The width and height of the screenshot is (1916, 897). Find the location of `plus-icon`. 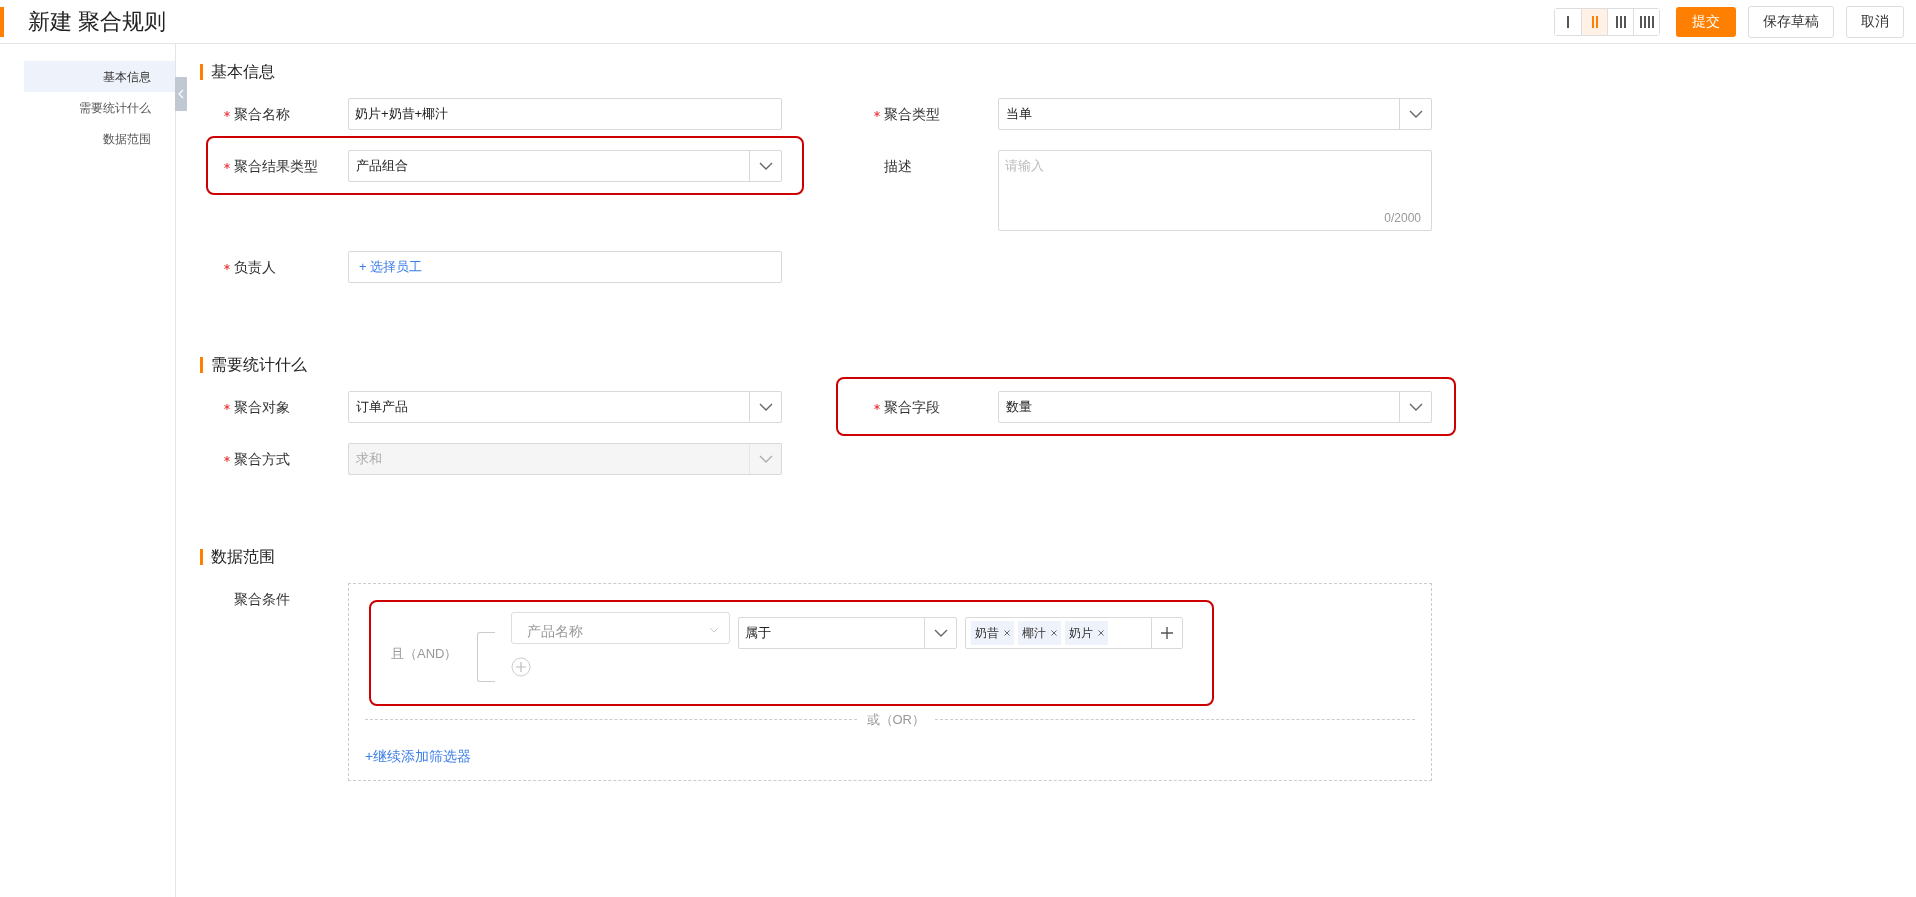

plus-icon is located at coordinates (1167, 633).